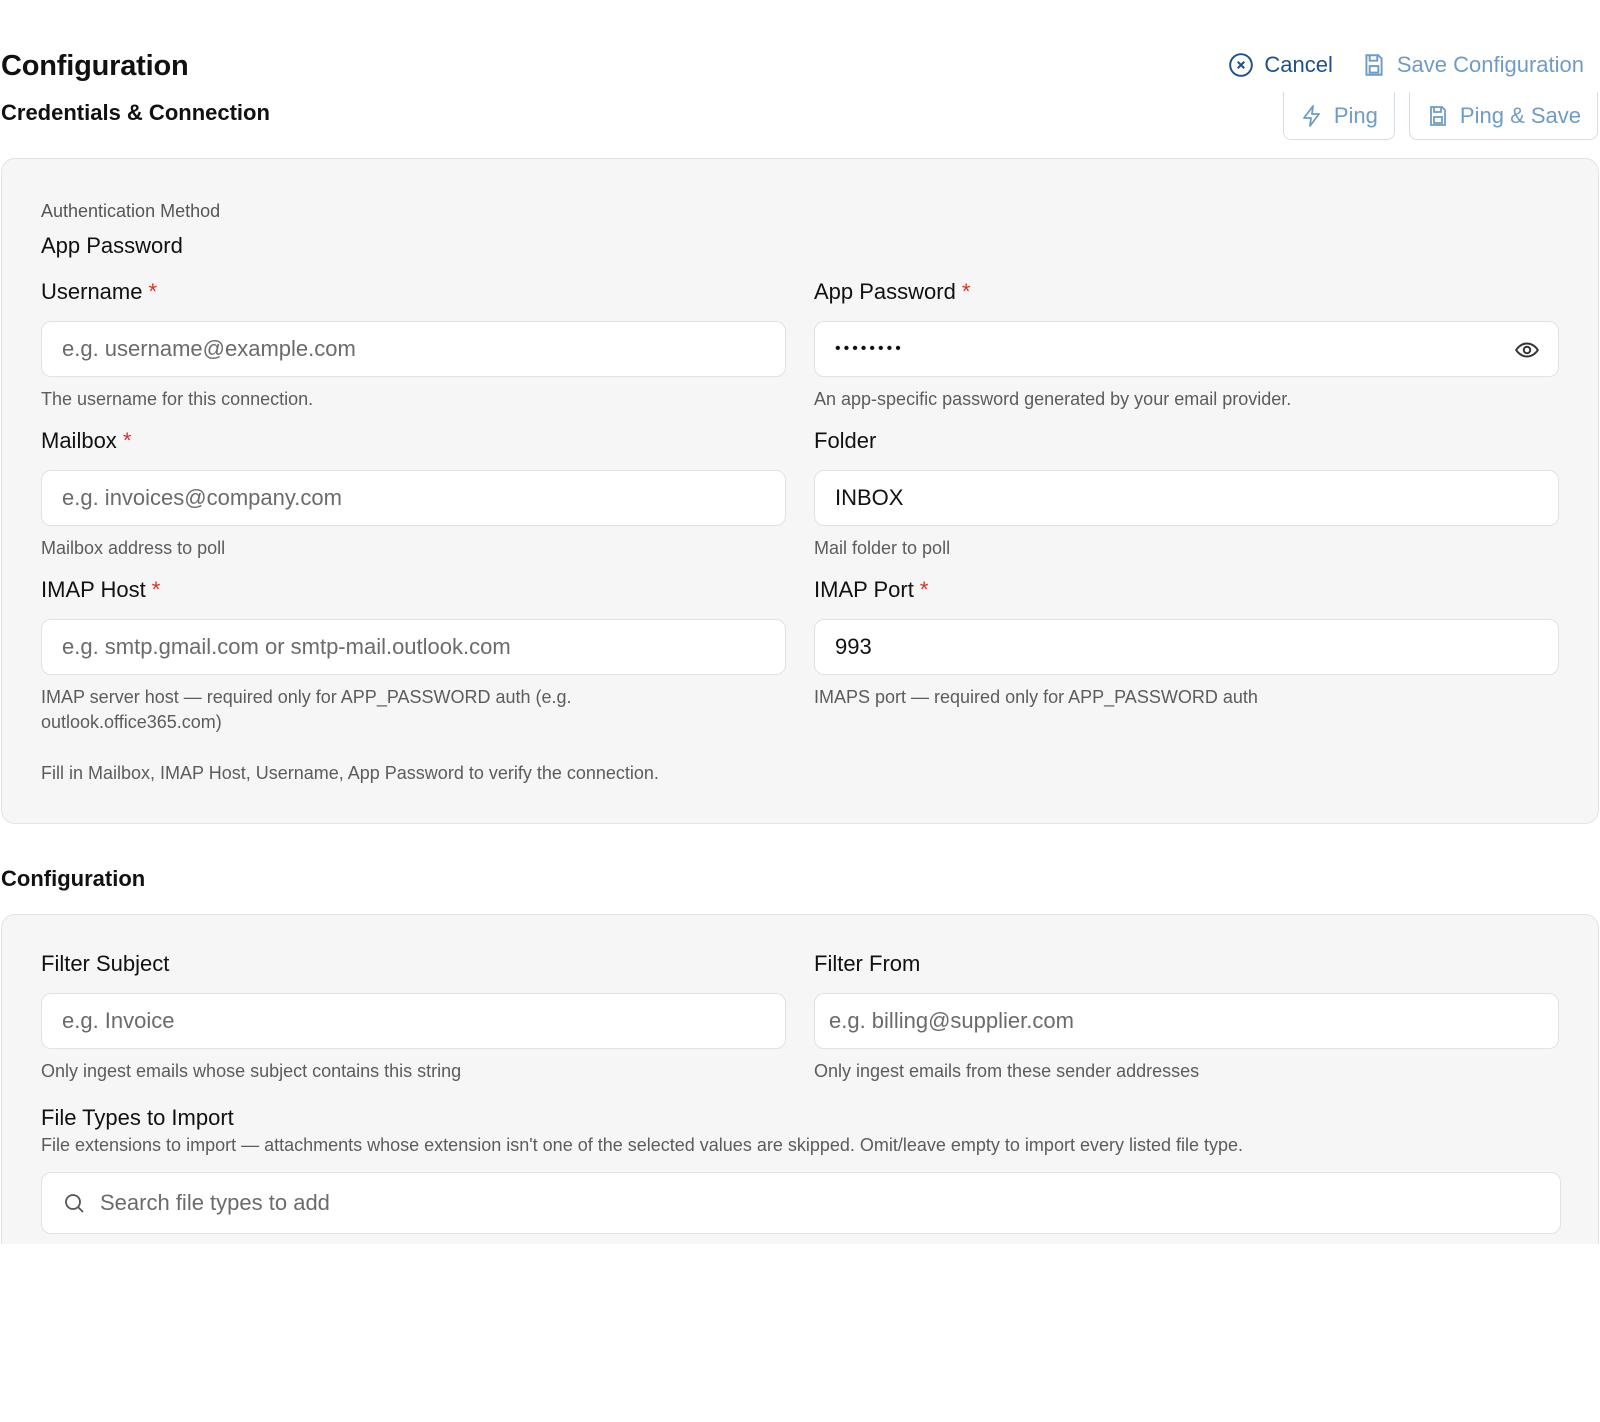  What do you see at coordinates (135, 112) in the screenshot?
I see `section-title-credentials: Credentials & Connection` at bounding box center [135, 112].